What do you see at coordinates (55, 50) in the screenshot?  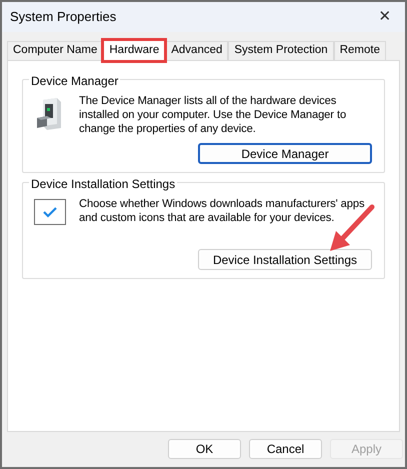 I see `tab: Computer Name` at bounding box center [55, 50].